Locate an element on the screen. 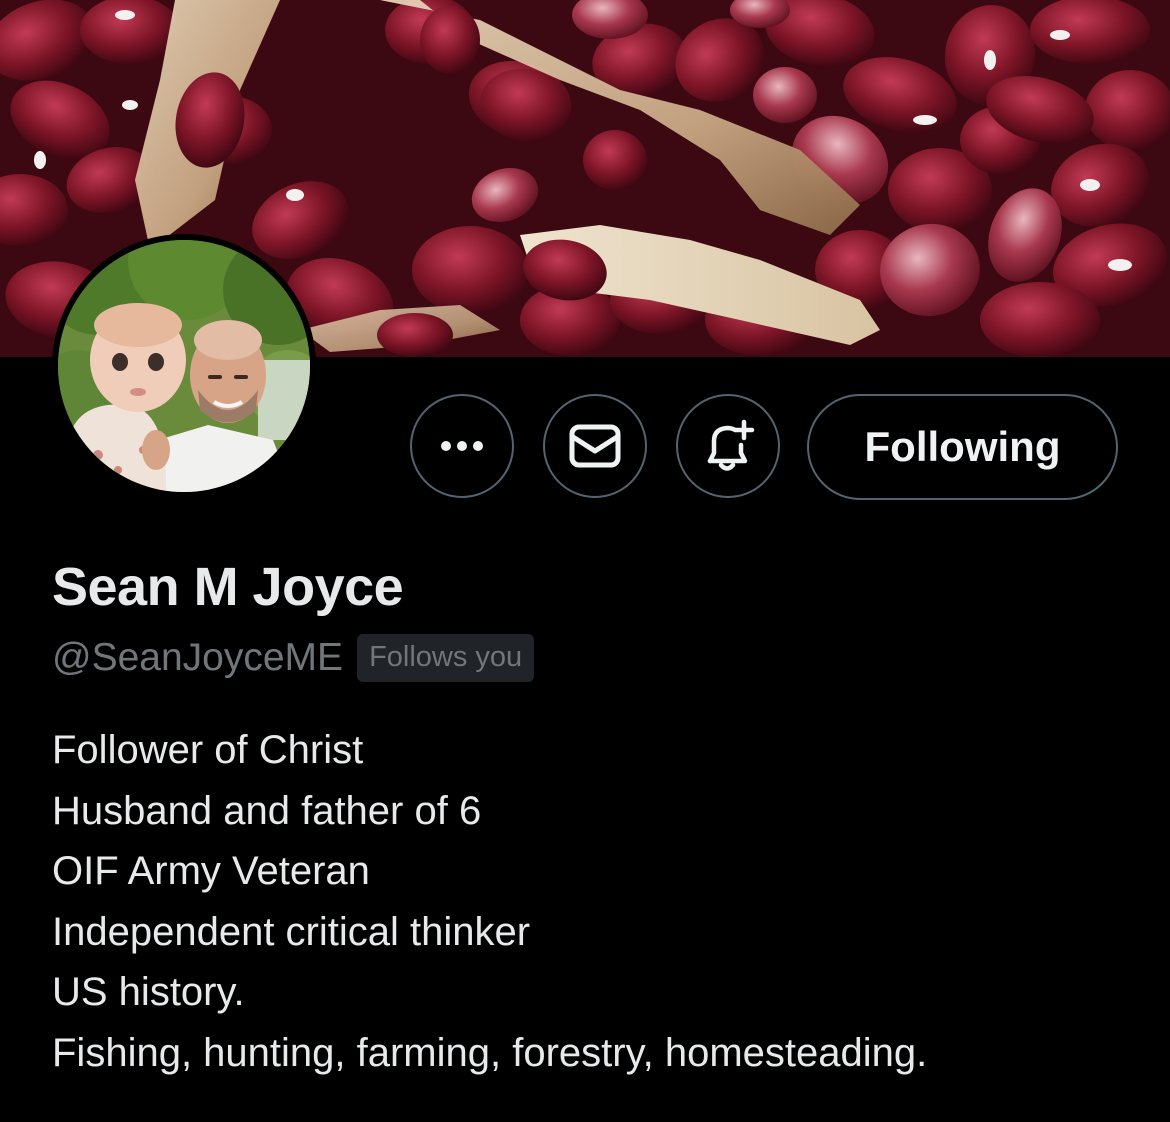 The image size is (1170, 1122). avatar-photo is located at coordinates (184, 366).